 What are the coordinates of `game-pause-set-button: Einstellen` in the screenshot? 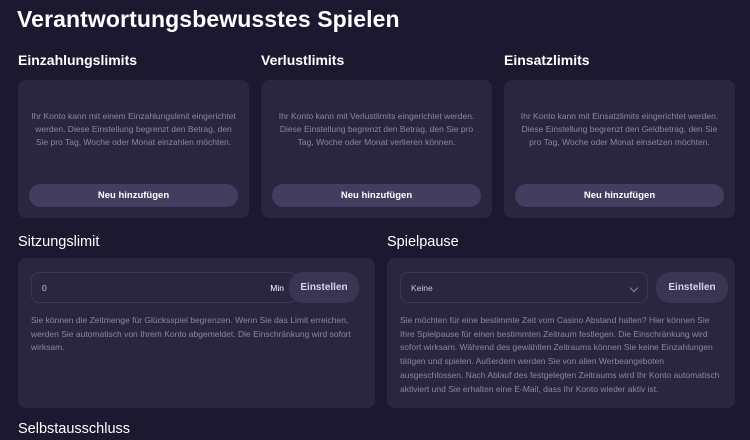 It's located at (692, 287).